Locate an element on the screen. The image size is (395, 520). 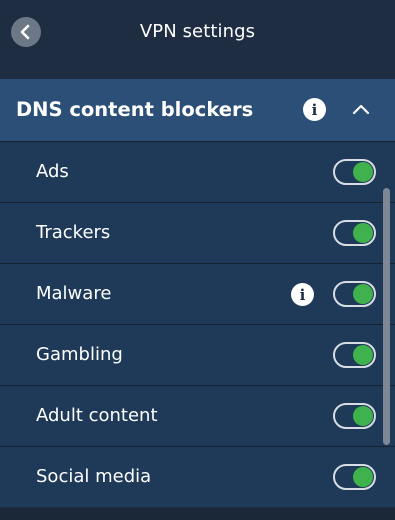
section-header-dns-content-blockers: DNS content blockers is located at coordinates (197, 110).